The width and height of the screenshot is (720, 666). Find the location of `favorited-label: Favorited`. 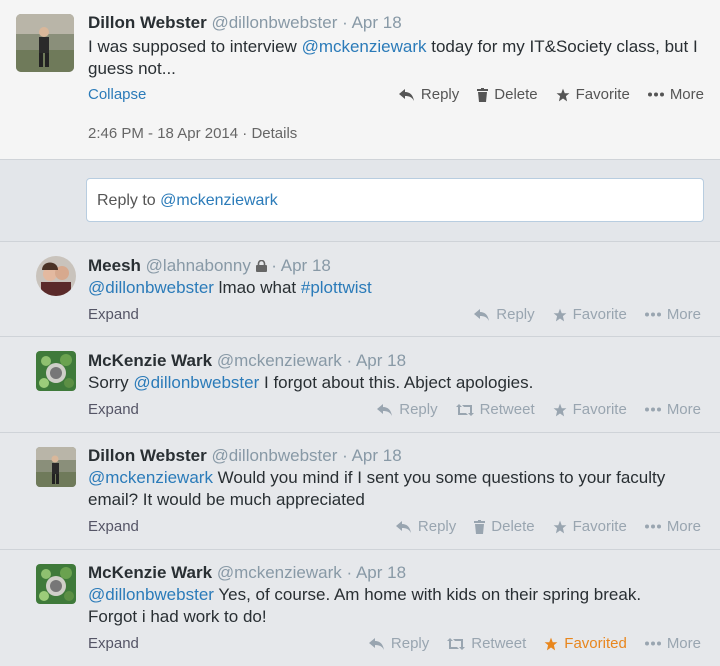

favorited-label: Favorited is located at coordinates (595, 643).